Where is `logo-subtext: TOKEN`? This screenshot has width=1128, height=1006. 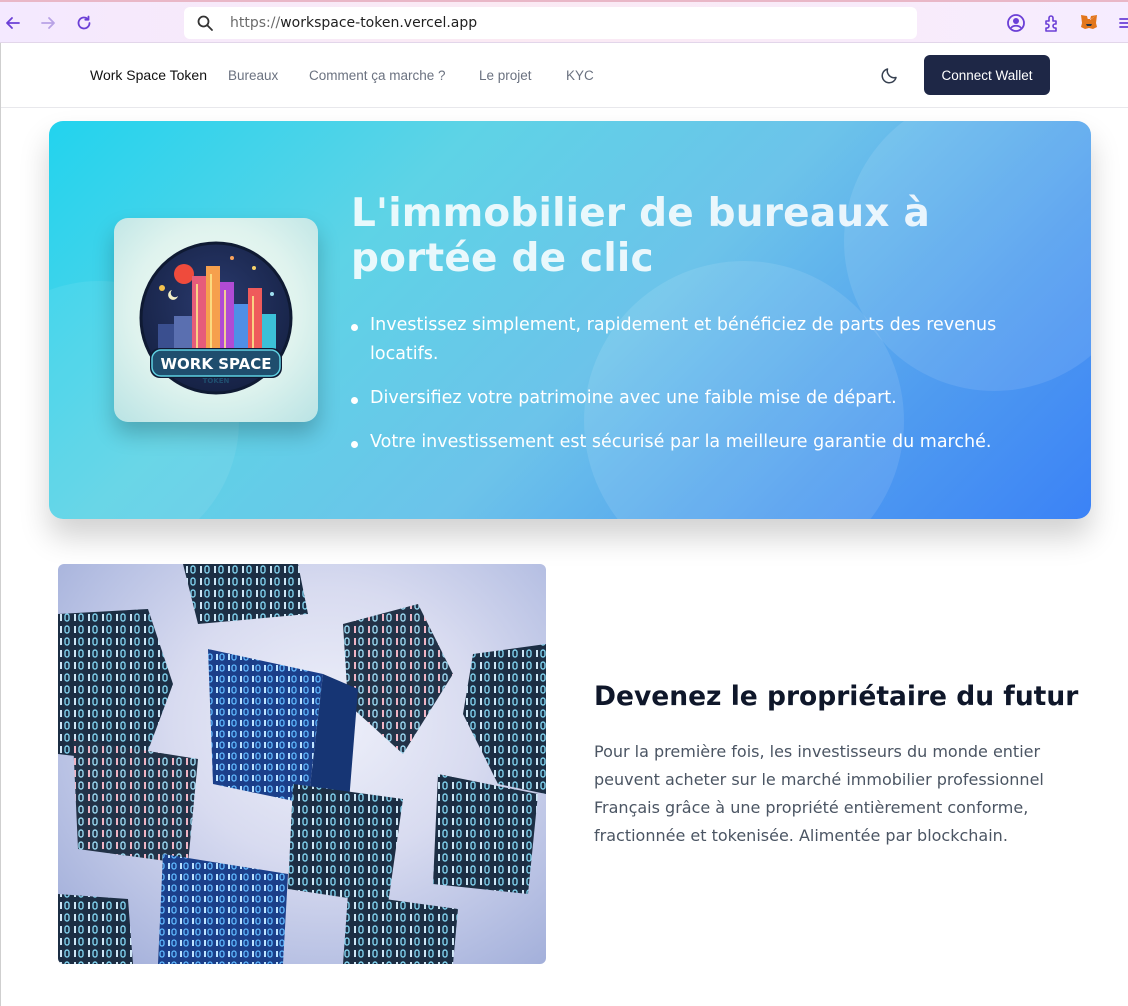 logo-subtext: TOKEN is located at coordinates (216, 381).